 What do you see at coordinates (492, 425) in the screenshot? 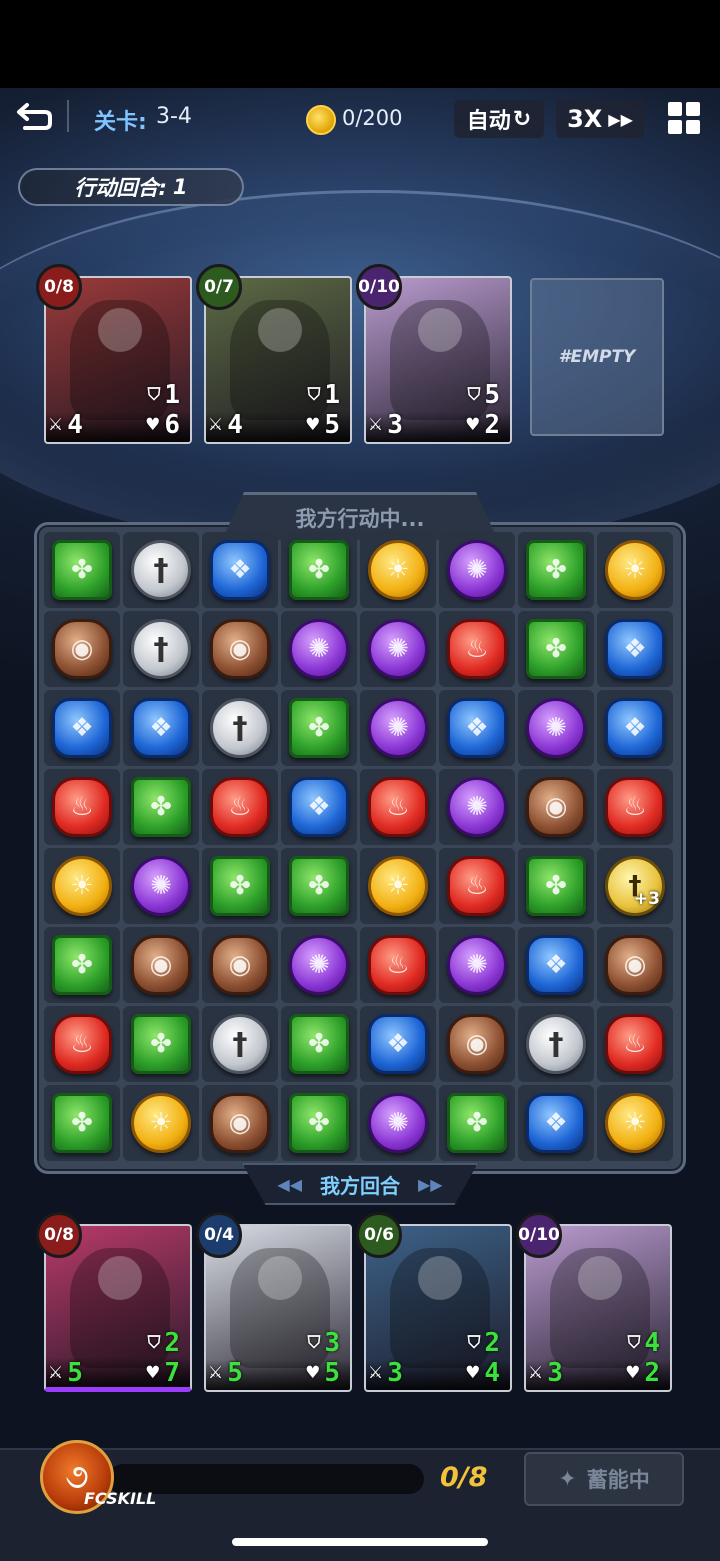
I see `hp-value: 2` at bounding box center [492, 425].